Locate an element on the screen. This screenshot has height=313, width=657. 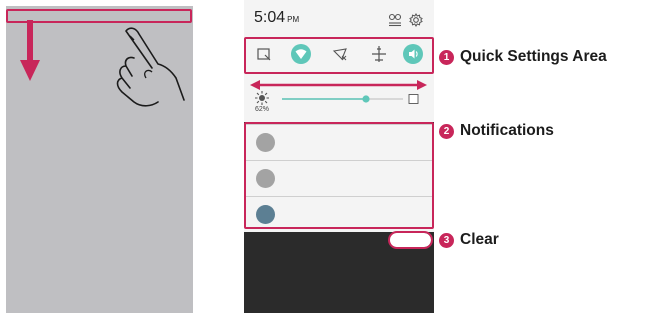
shade-header: 5:04 PM is located at coordinates (339, 18).